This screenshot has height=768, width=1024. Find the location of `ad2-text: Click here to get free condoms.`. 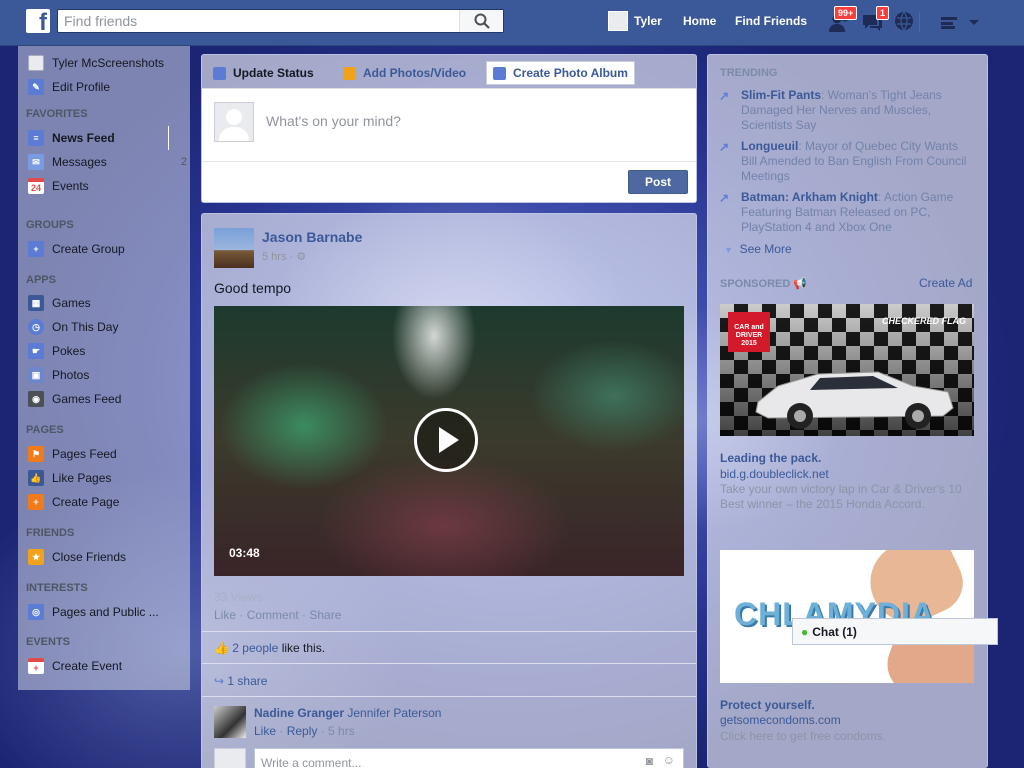

ad2-text: Click here to get free condoms. is located at coordinates (803, 736).